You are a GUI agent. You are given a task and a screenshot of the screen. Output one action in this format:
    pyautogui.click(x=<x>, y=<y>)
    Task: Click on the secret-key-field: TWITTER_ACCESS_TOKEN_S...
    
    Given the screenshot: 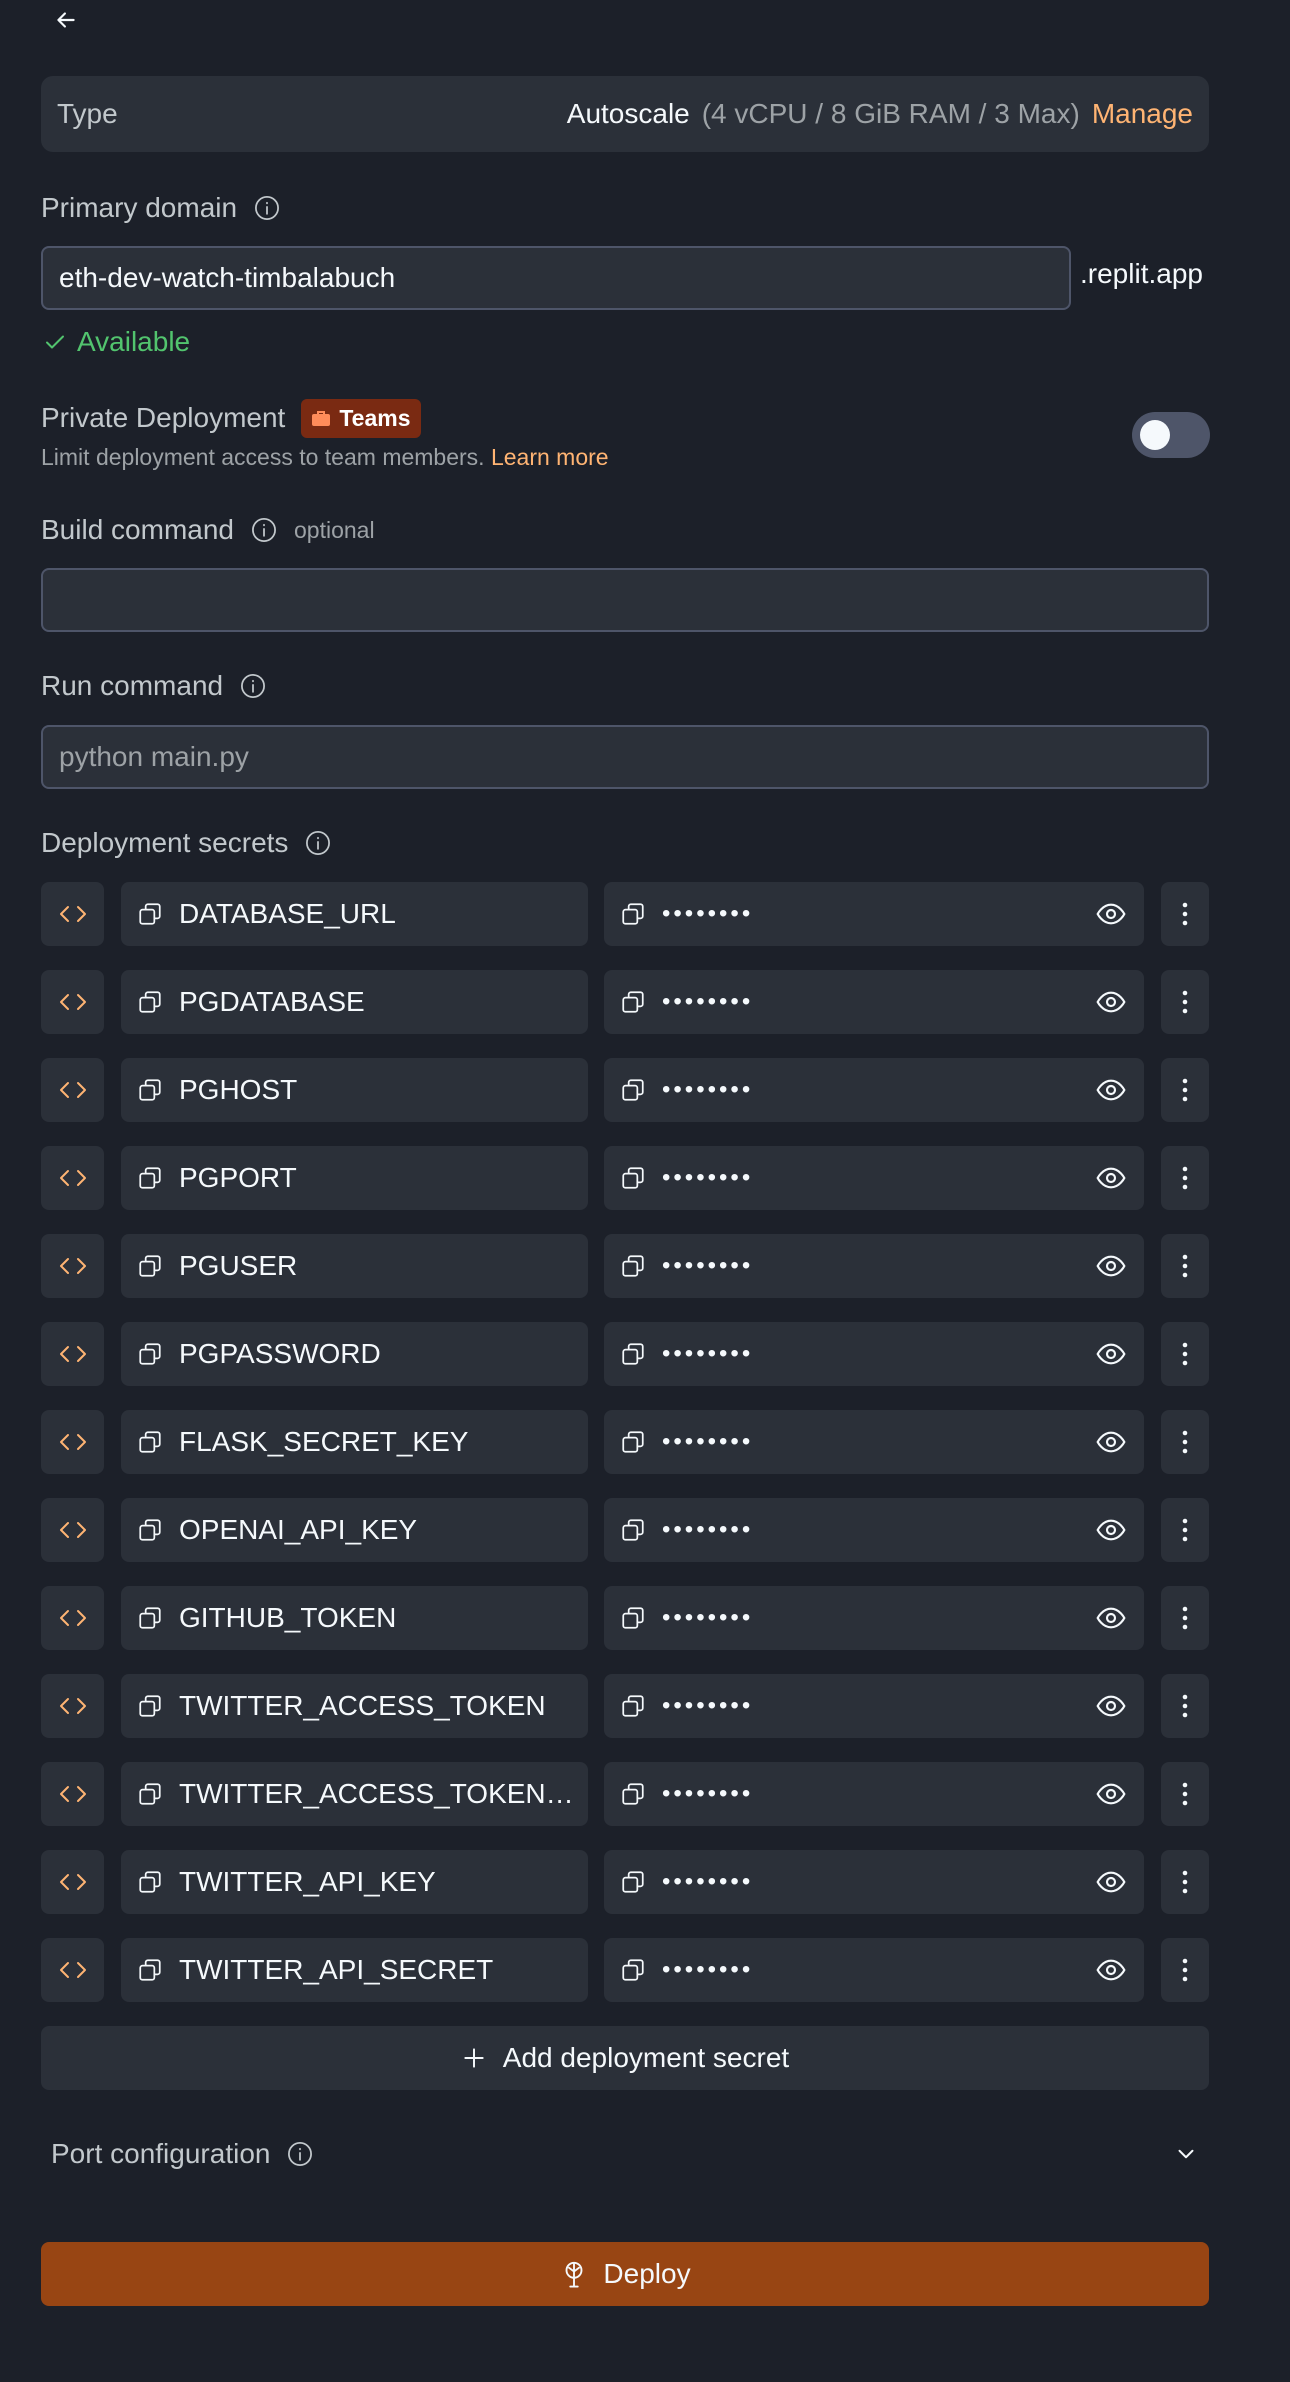 What is the action you would take?
    pyautogui.click(x=354, y=1794)
    